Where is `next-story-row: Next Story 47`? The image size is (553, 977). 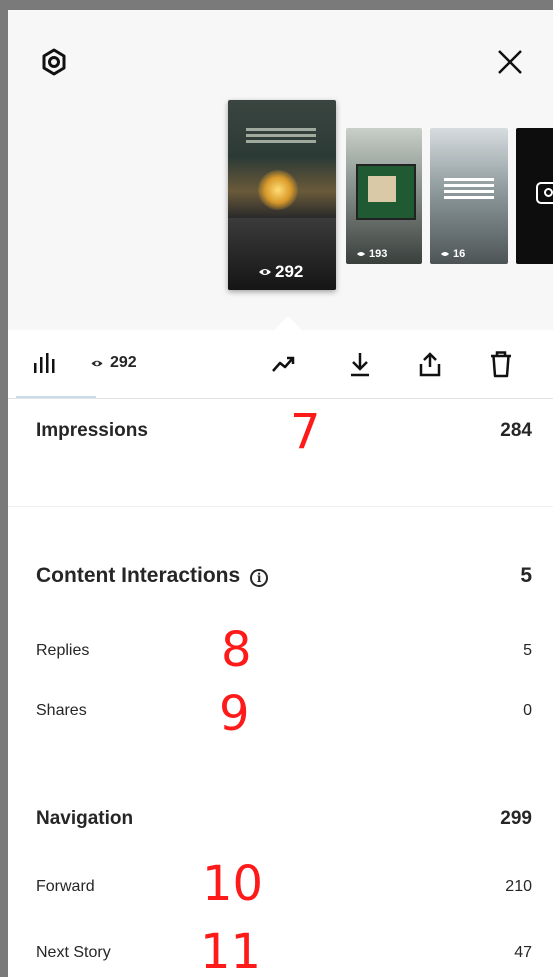
next-story-row: Next Story 47 is located at coordinates (284, 953).